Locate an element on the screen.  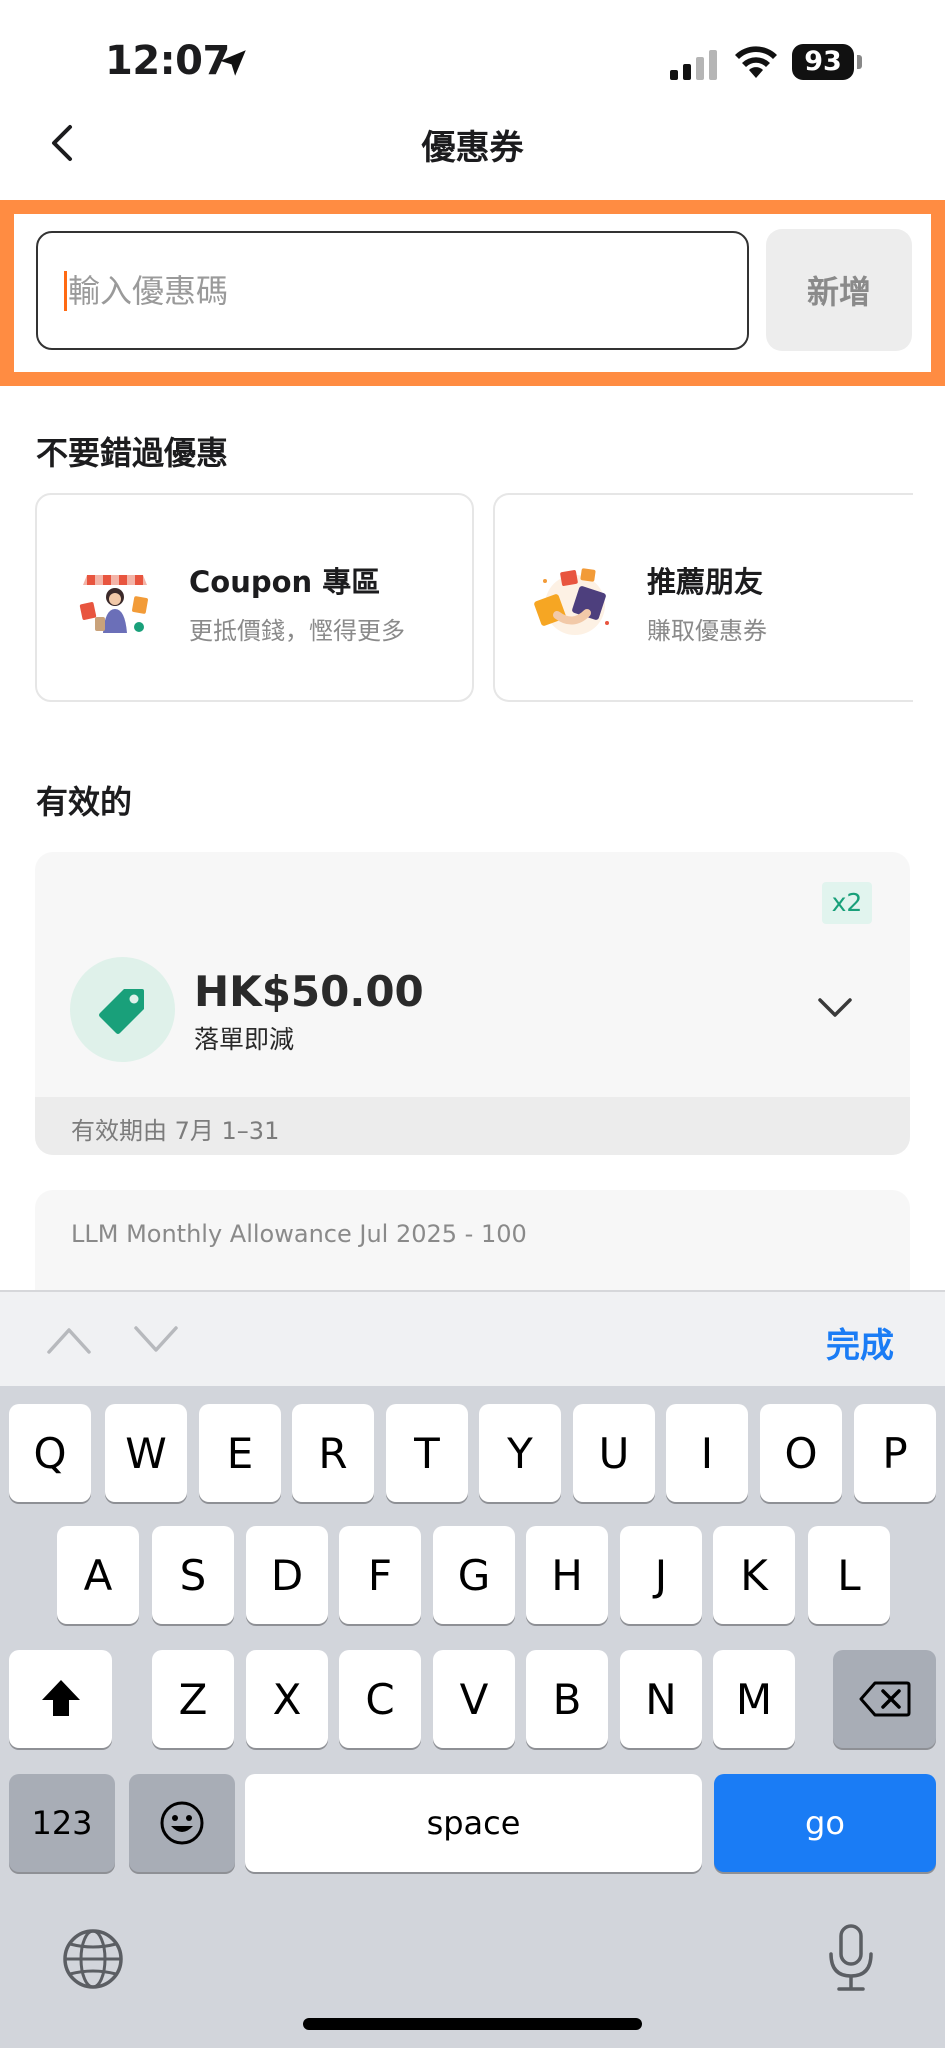
backspace-icon is located at coordinates (884, 1699).